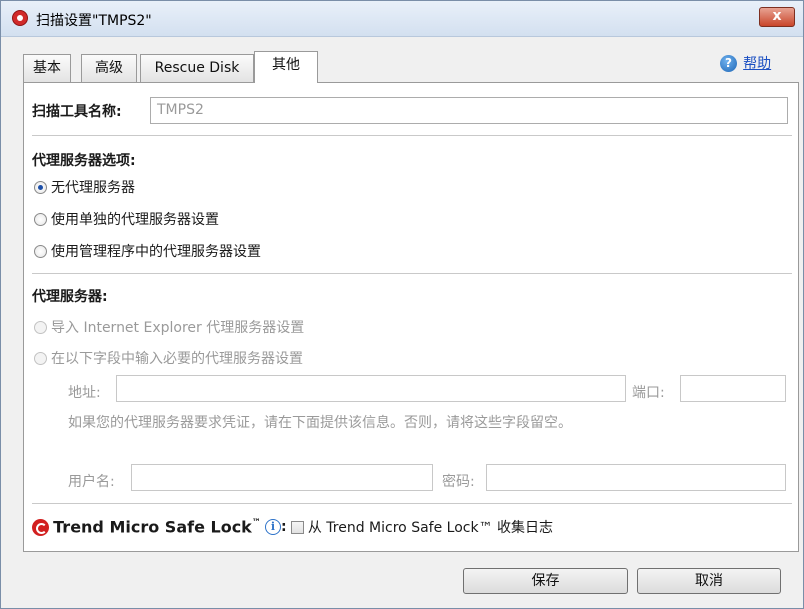  Describe the element at coordinates (709, 581) in the screenshot. I see `cancel-button: 取消` at that location.